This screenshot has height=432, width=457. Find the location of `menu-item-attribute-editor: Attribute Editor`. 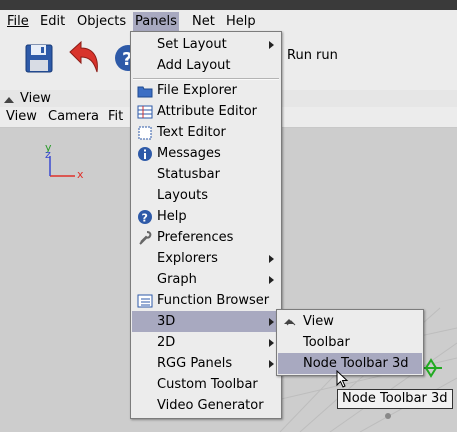

menu-item-attribute-editor: Attribute Editor is located at coordinates (206, 111).